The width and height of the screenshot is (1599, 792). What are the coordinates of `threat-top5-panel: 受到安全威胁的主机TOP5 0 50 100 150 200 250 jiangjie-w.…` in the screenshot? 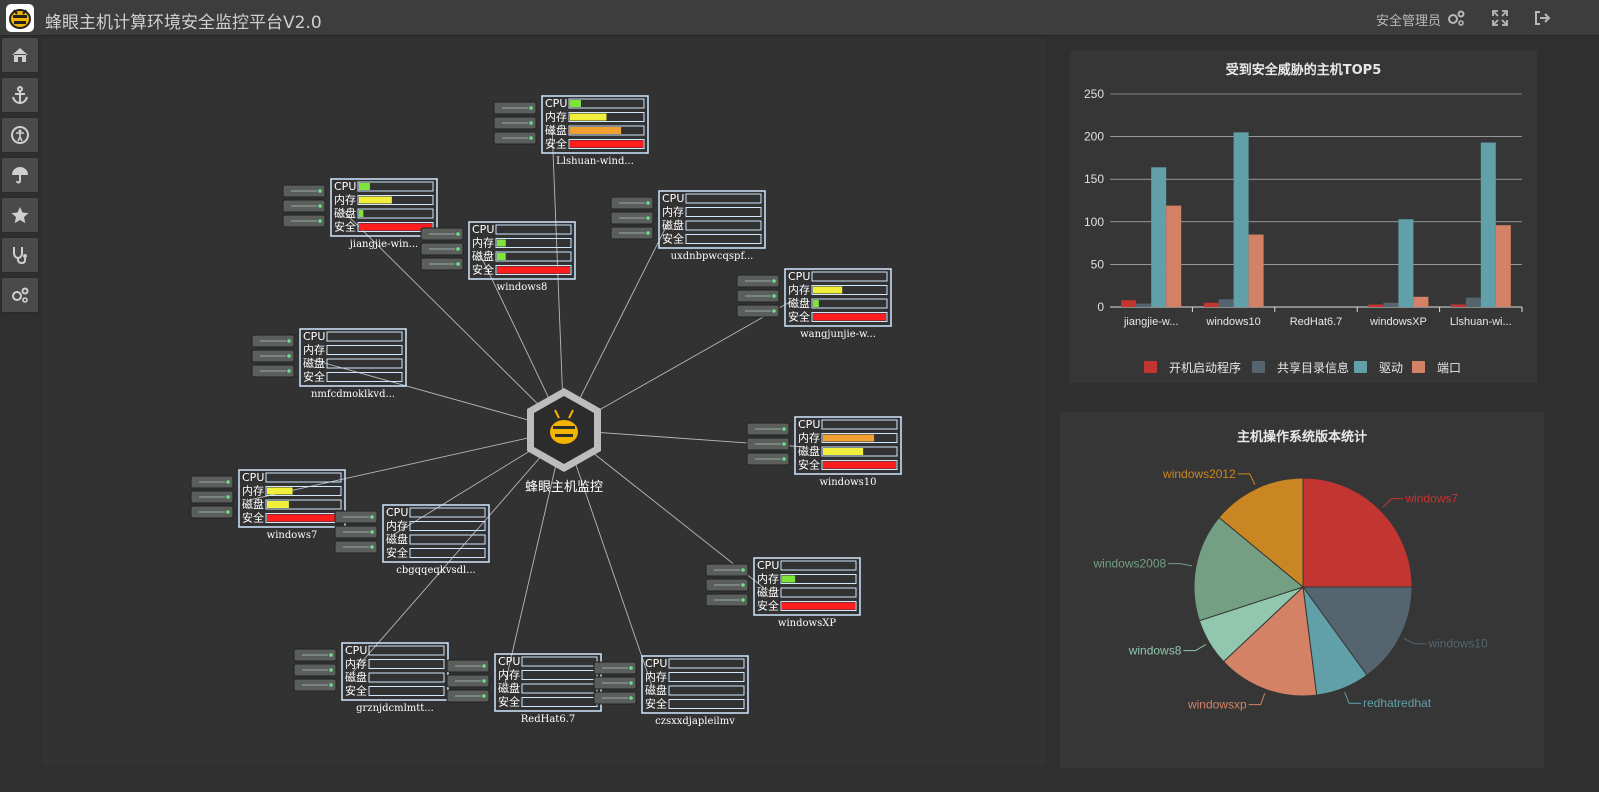 It's located at (1303, 216).